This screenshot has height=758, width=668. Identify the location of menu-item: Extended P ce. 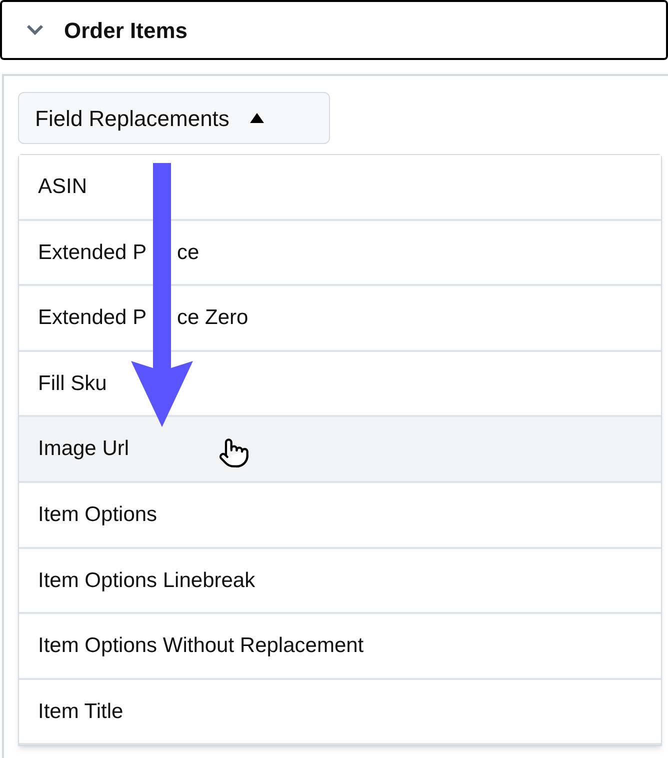
(340, 253).